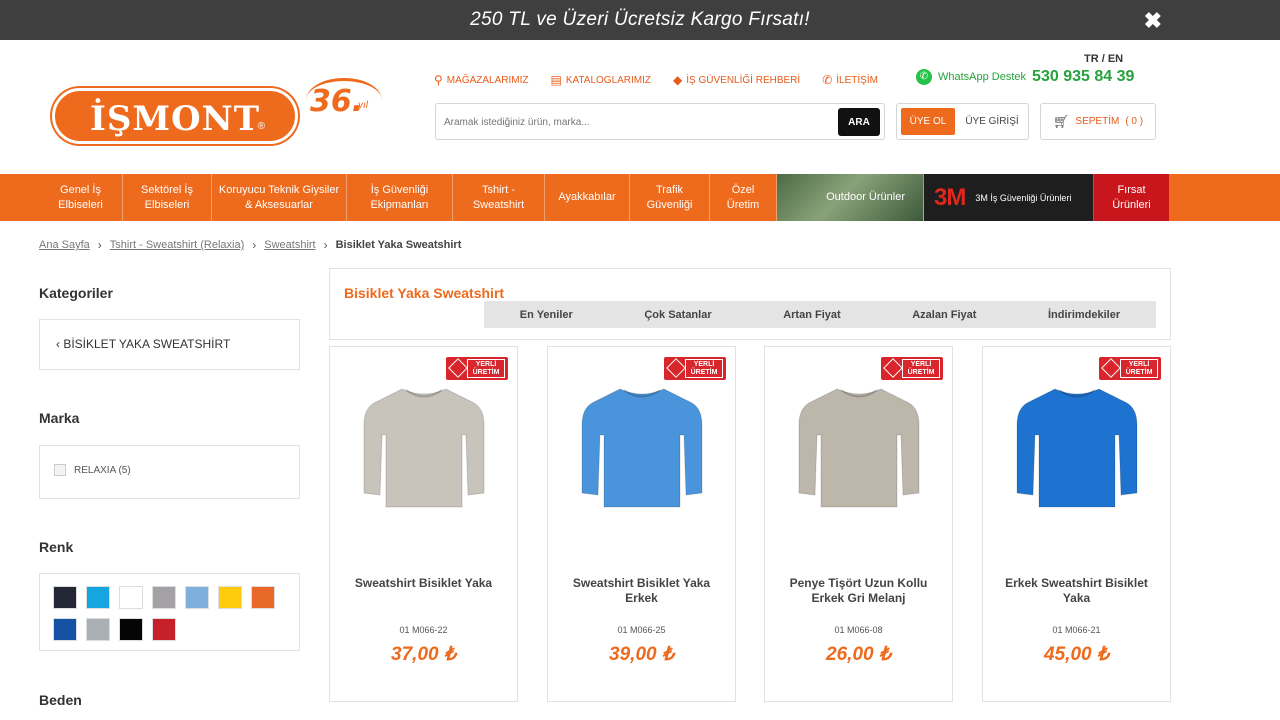  I want to click on close-icon: ✖, so click(1153, 21).